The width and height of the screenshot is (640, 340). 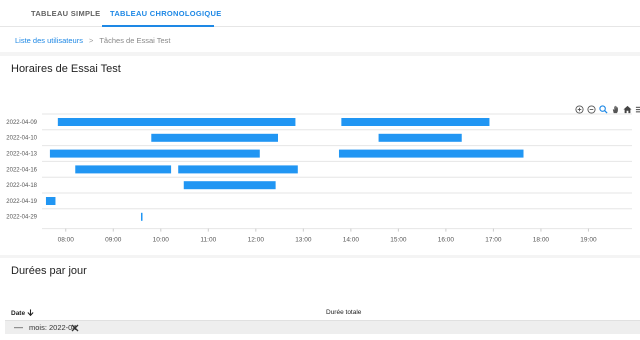 What do you see at coordinates (158, 26) in the screenshot?
I see `active-tab-indicator` at bounding box center [158, 26].